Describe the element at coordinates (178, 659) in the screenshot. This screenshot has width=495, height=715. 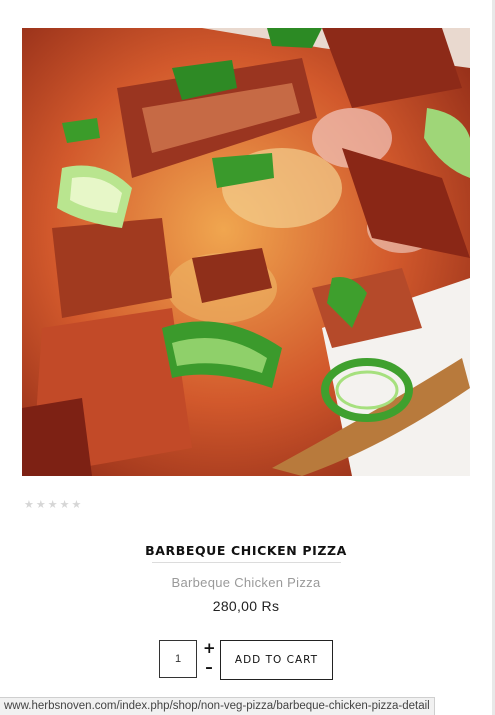
I see `quantity-input: 1` at that location.